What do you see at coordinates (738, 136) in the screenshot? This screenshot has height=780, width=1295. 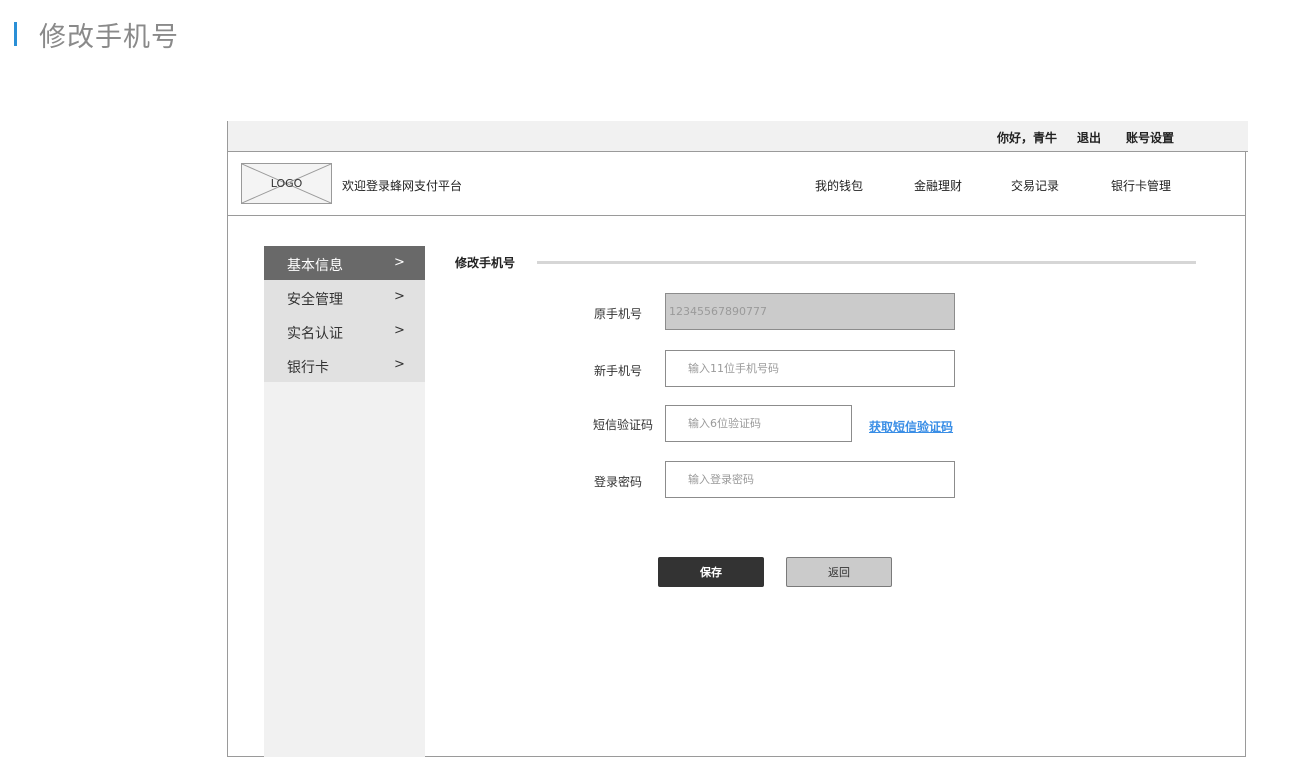 I see `top-bar: 你好，青牛 退出 账号设置` at bounding box center [738, 136].